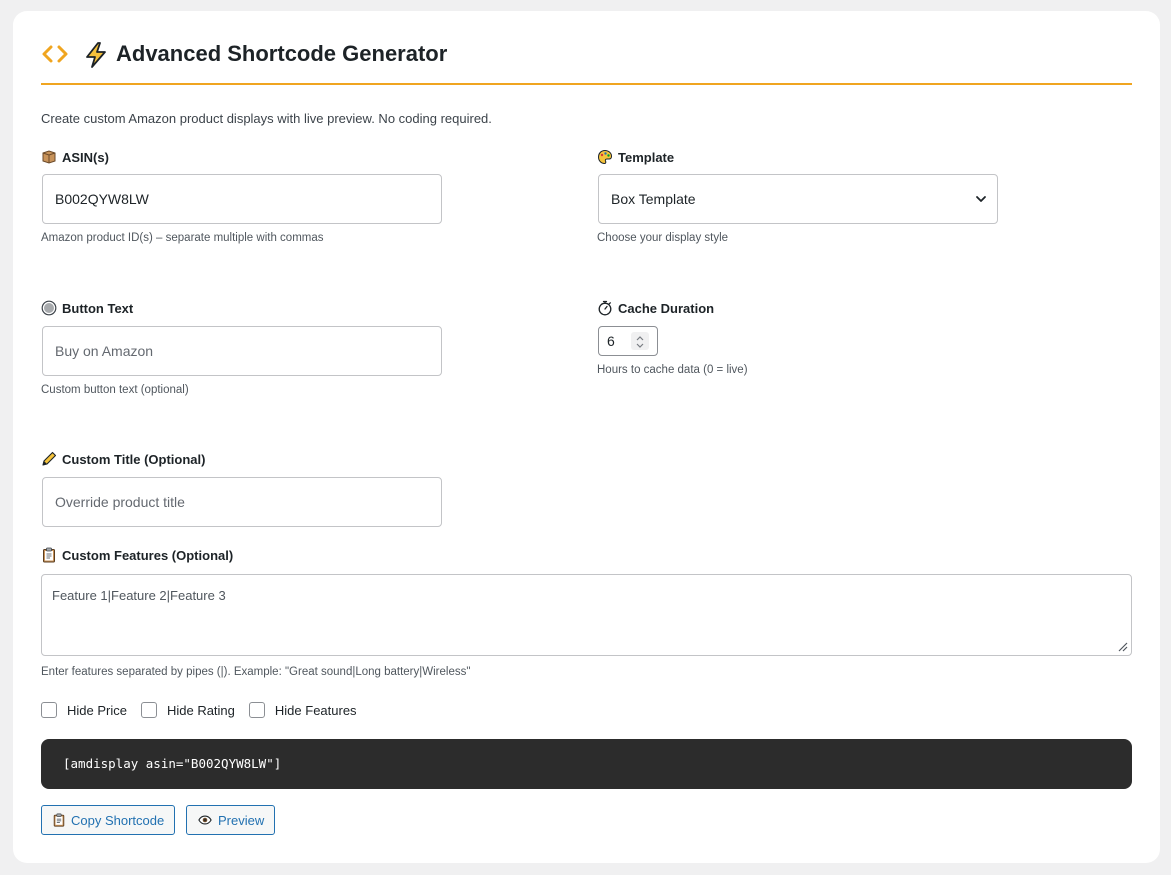 The width and height of the screenshot is (1171, 875). I want to click on hide-rating-checkbox, so click(148, 710).